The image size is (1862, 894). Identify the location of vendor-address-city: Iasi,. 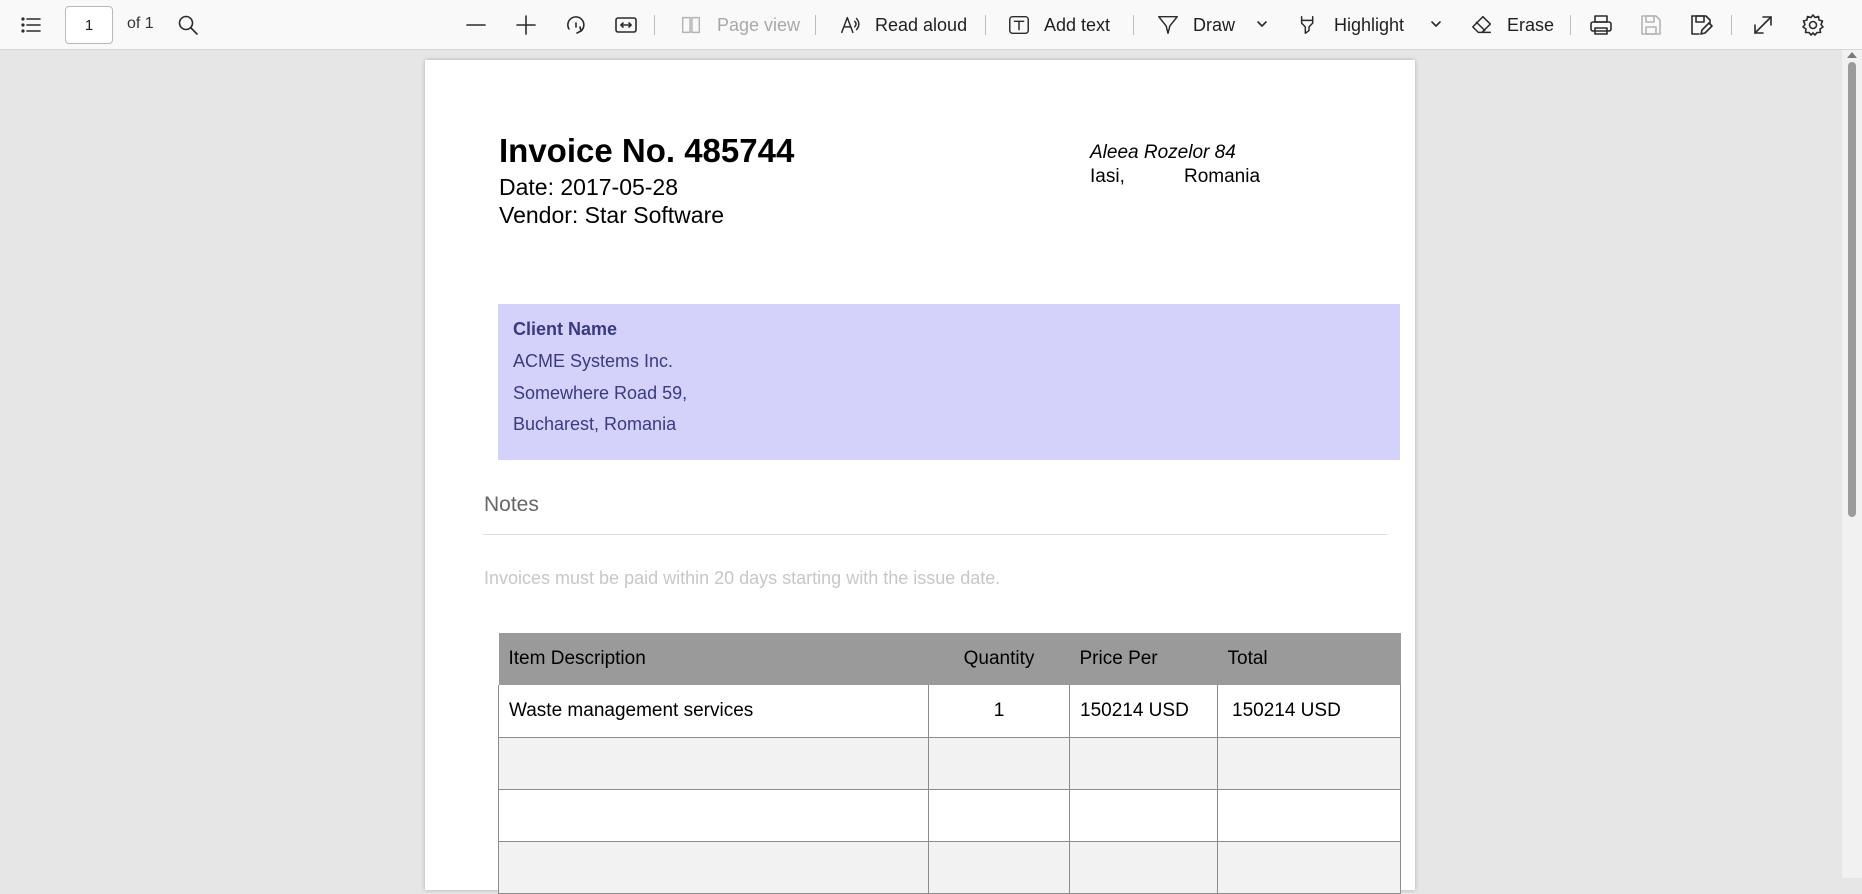
(1107, 176).